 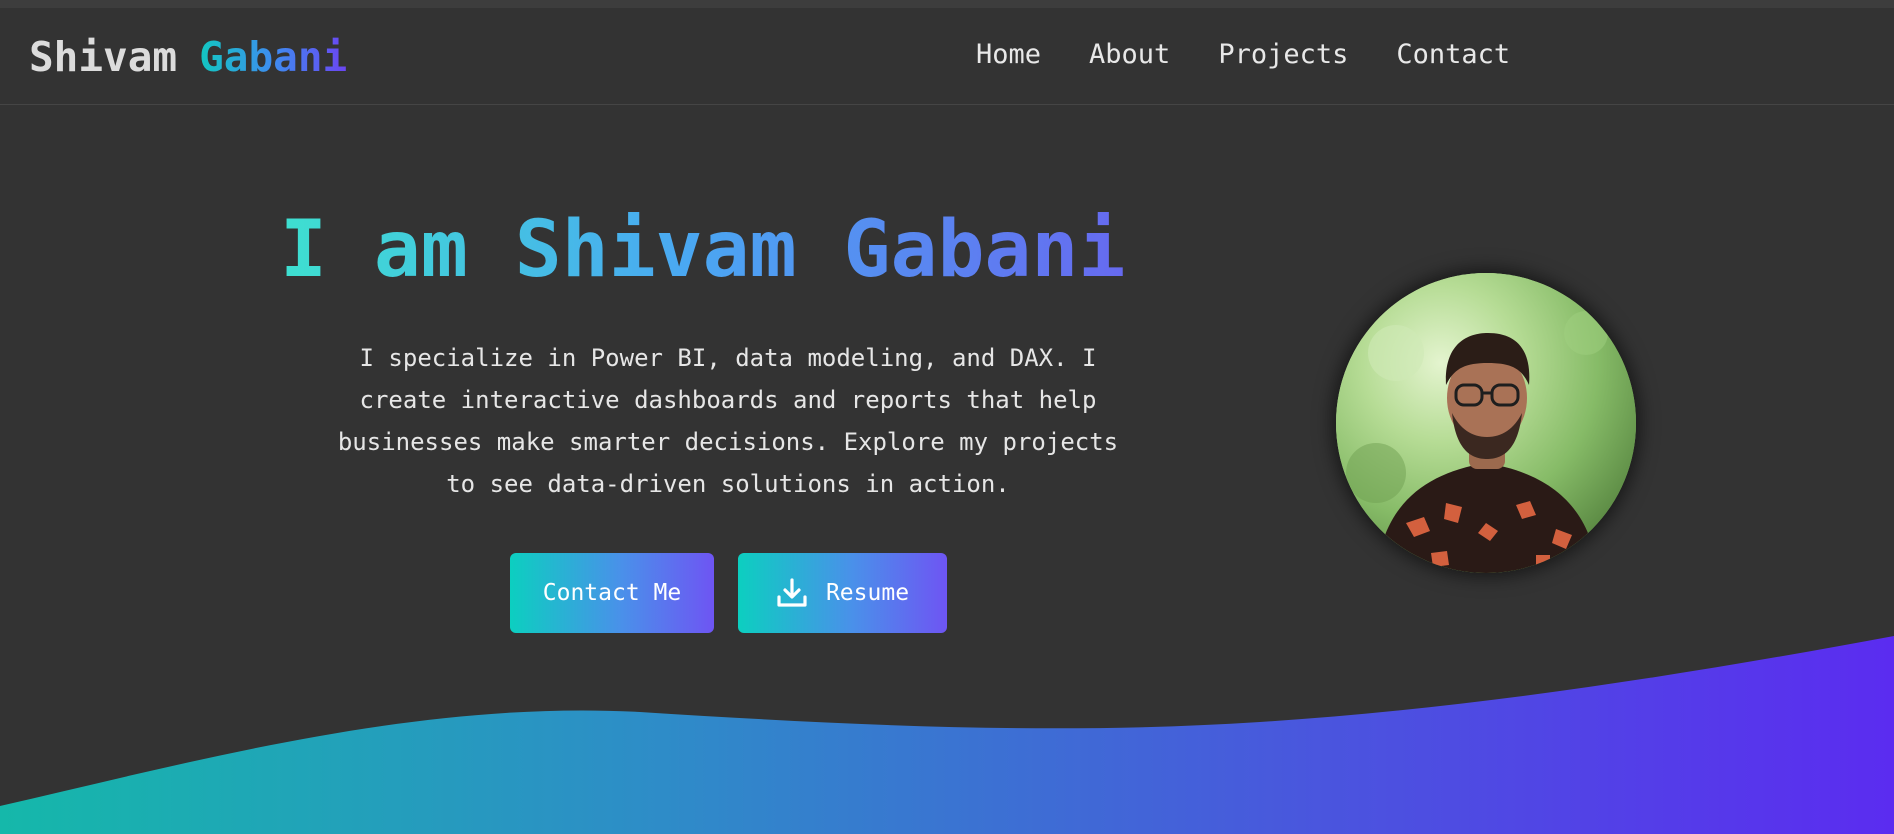 I want to click on navbar: Shivam Gabani Home About Projects Contact, so click(x=947, y=56).